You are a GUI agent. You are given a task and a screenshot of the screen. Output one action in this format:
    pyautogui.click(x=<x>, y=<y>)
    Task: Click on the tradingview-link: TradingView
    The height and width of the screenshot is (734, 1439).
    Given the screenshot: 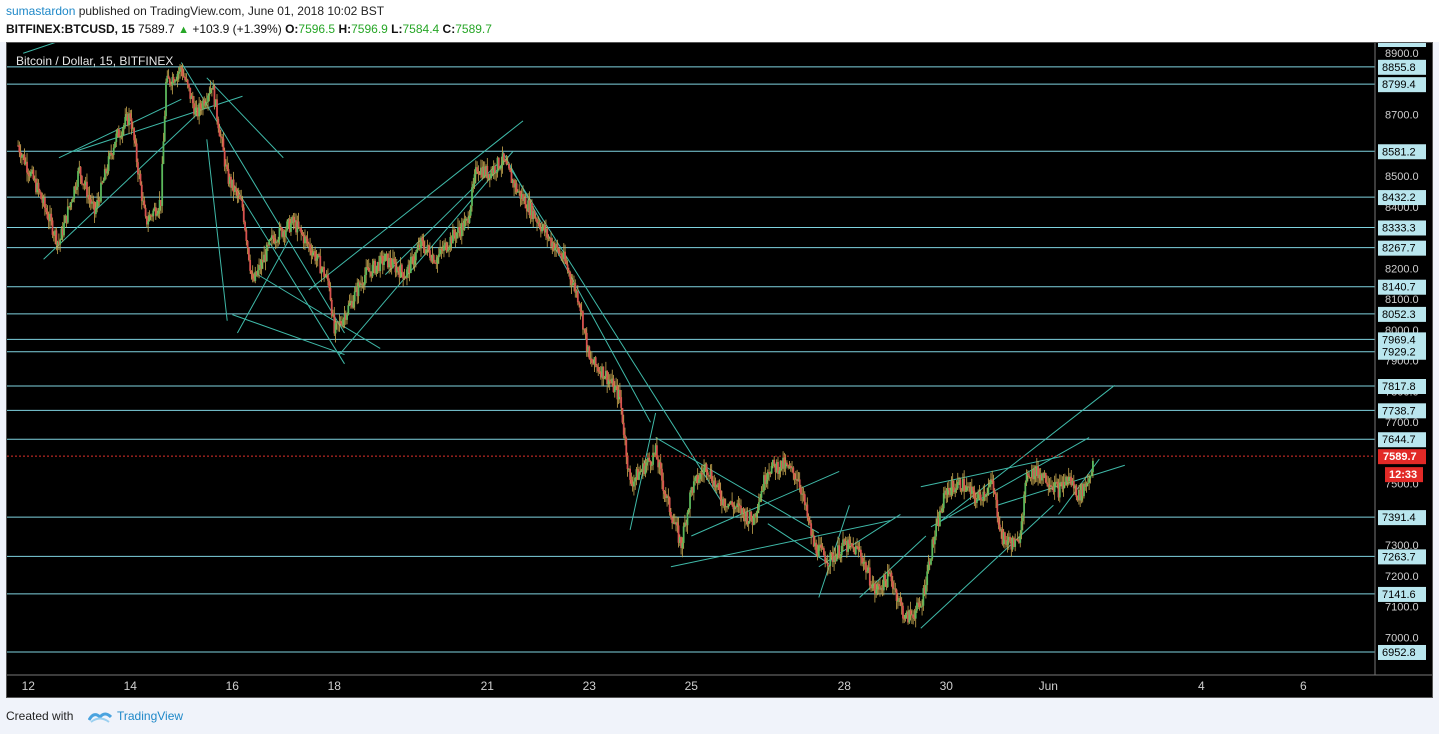 What is the action you would take?
    pyautogui.click(x=150, y=716)
    